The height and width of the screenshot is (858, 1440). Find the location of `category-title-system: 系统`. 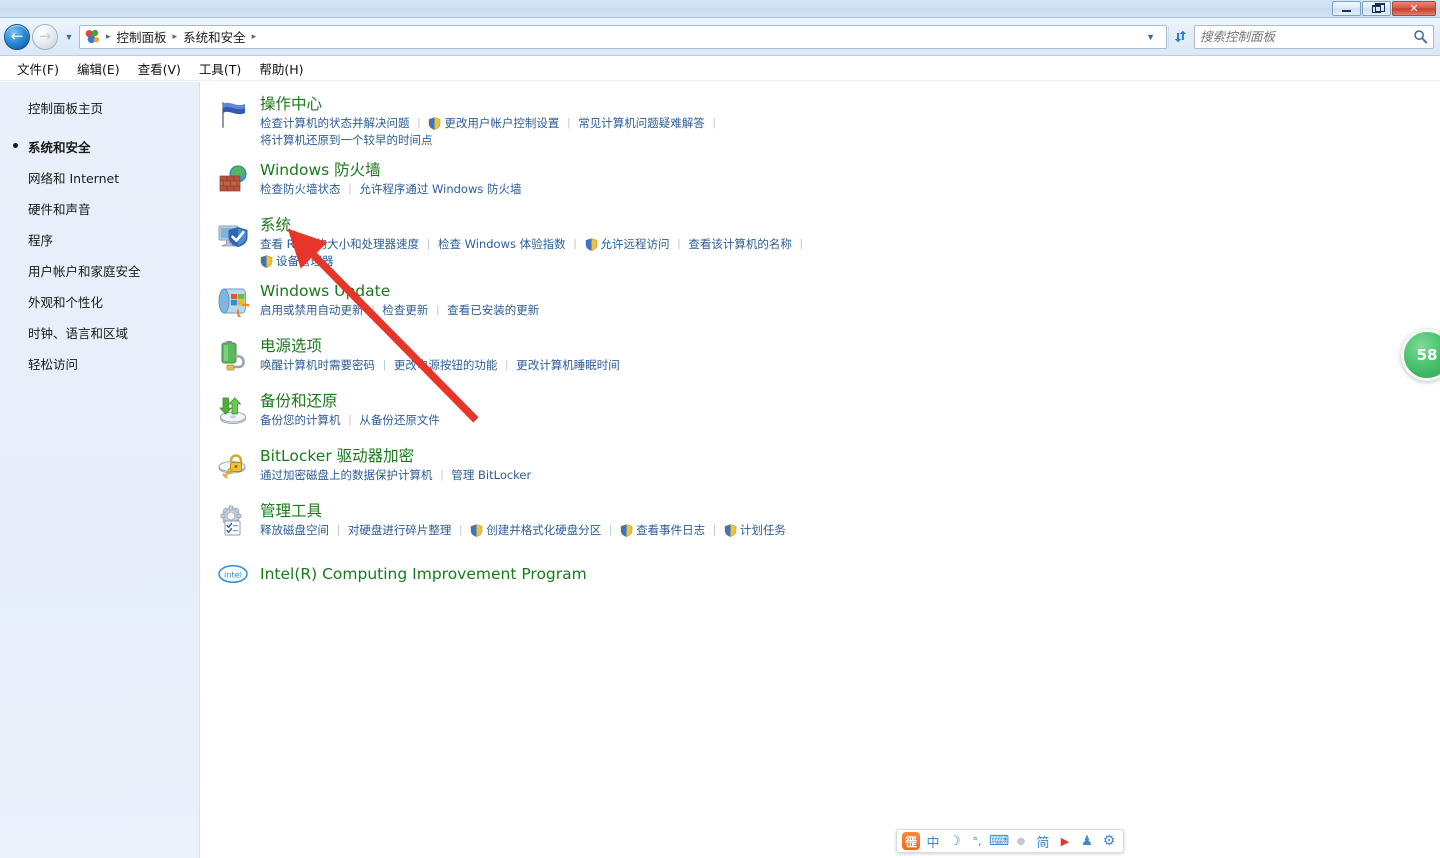

category-title-system: 系统 is located at coordinates (275, 225).